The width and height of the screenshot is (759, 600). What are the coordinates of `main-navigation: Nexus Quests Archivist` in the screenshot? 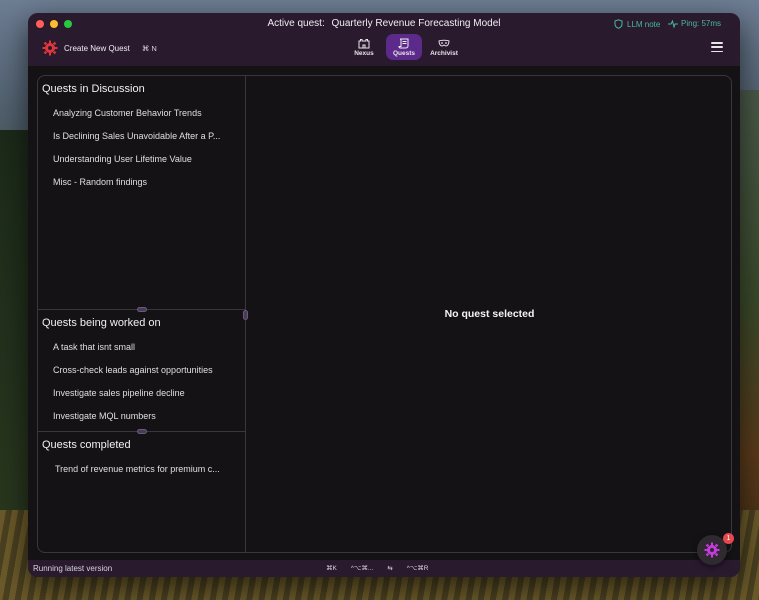 It's located at (404, 47).